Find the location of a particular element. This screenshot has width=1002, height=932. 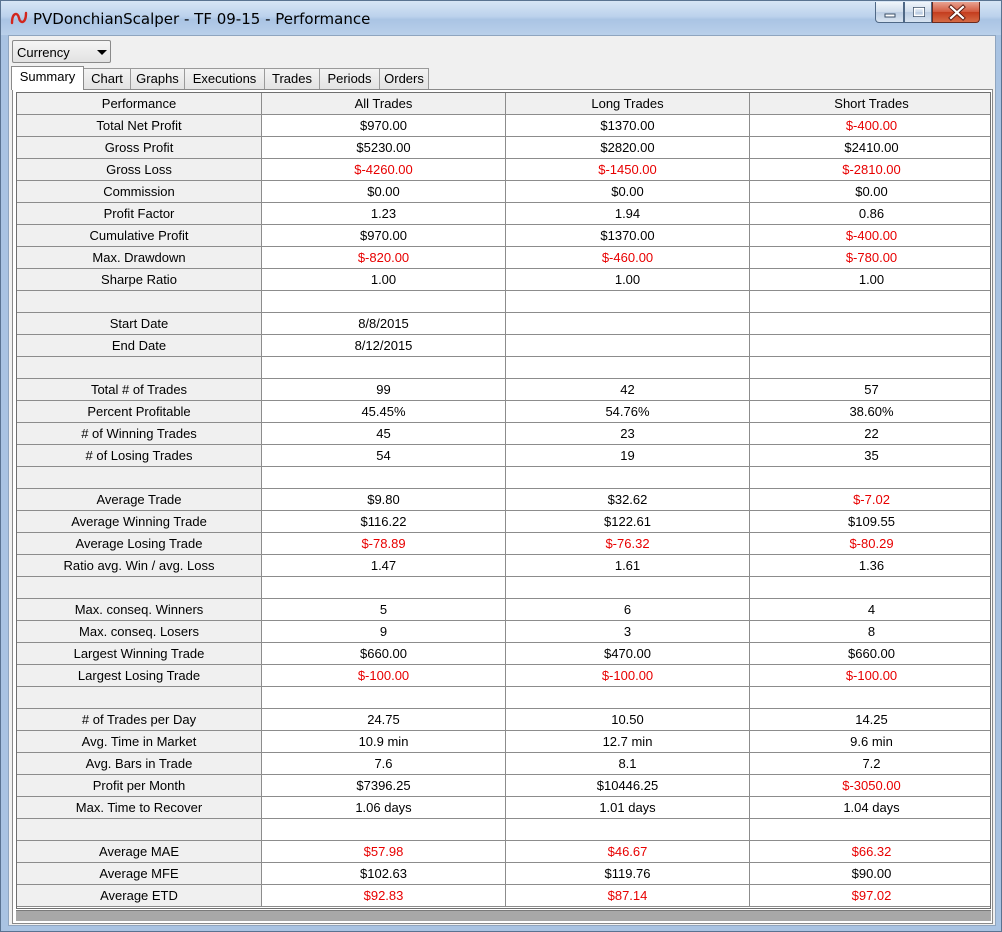

table-row: End Date 8/12/2015 is located at coordinates (503, 345).